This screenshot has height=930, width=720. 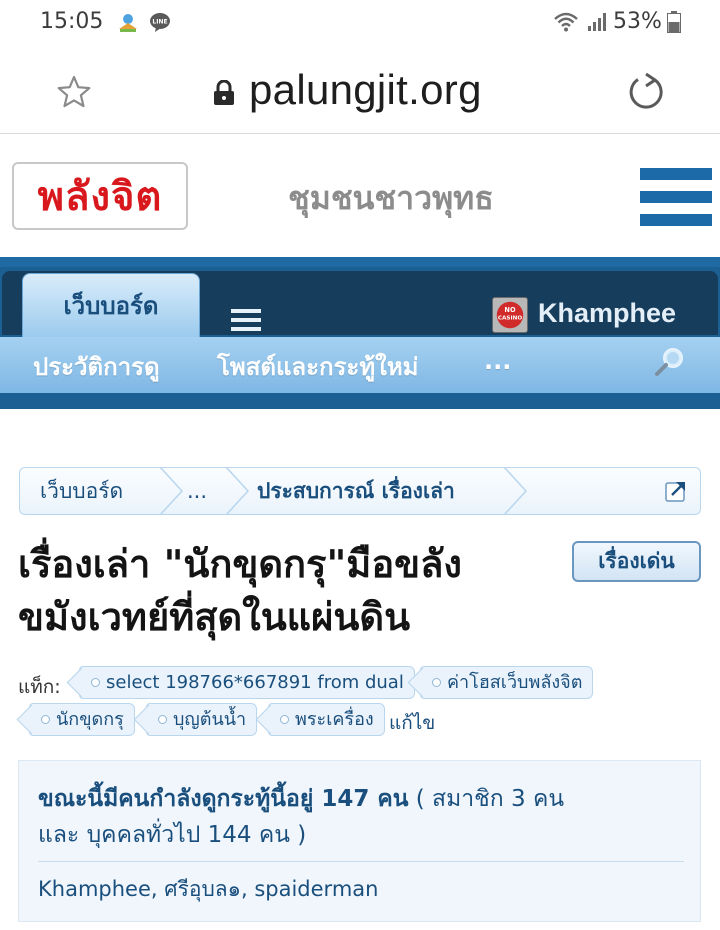 What do you see at coordinates (510, 319) in the screenshot?
I see `svg-text: CASINO` at bounding box center [510, 319].